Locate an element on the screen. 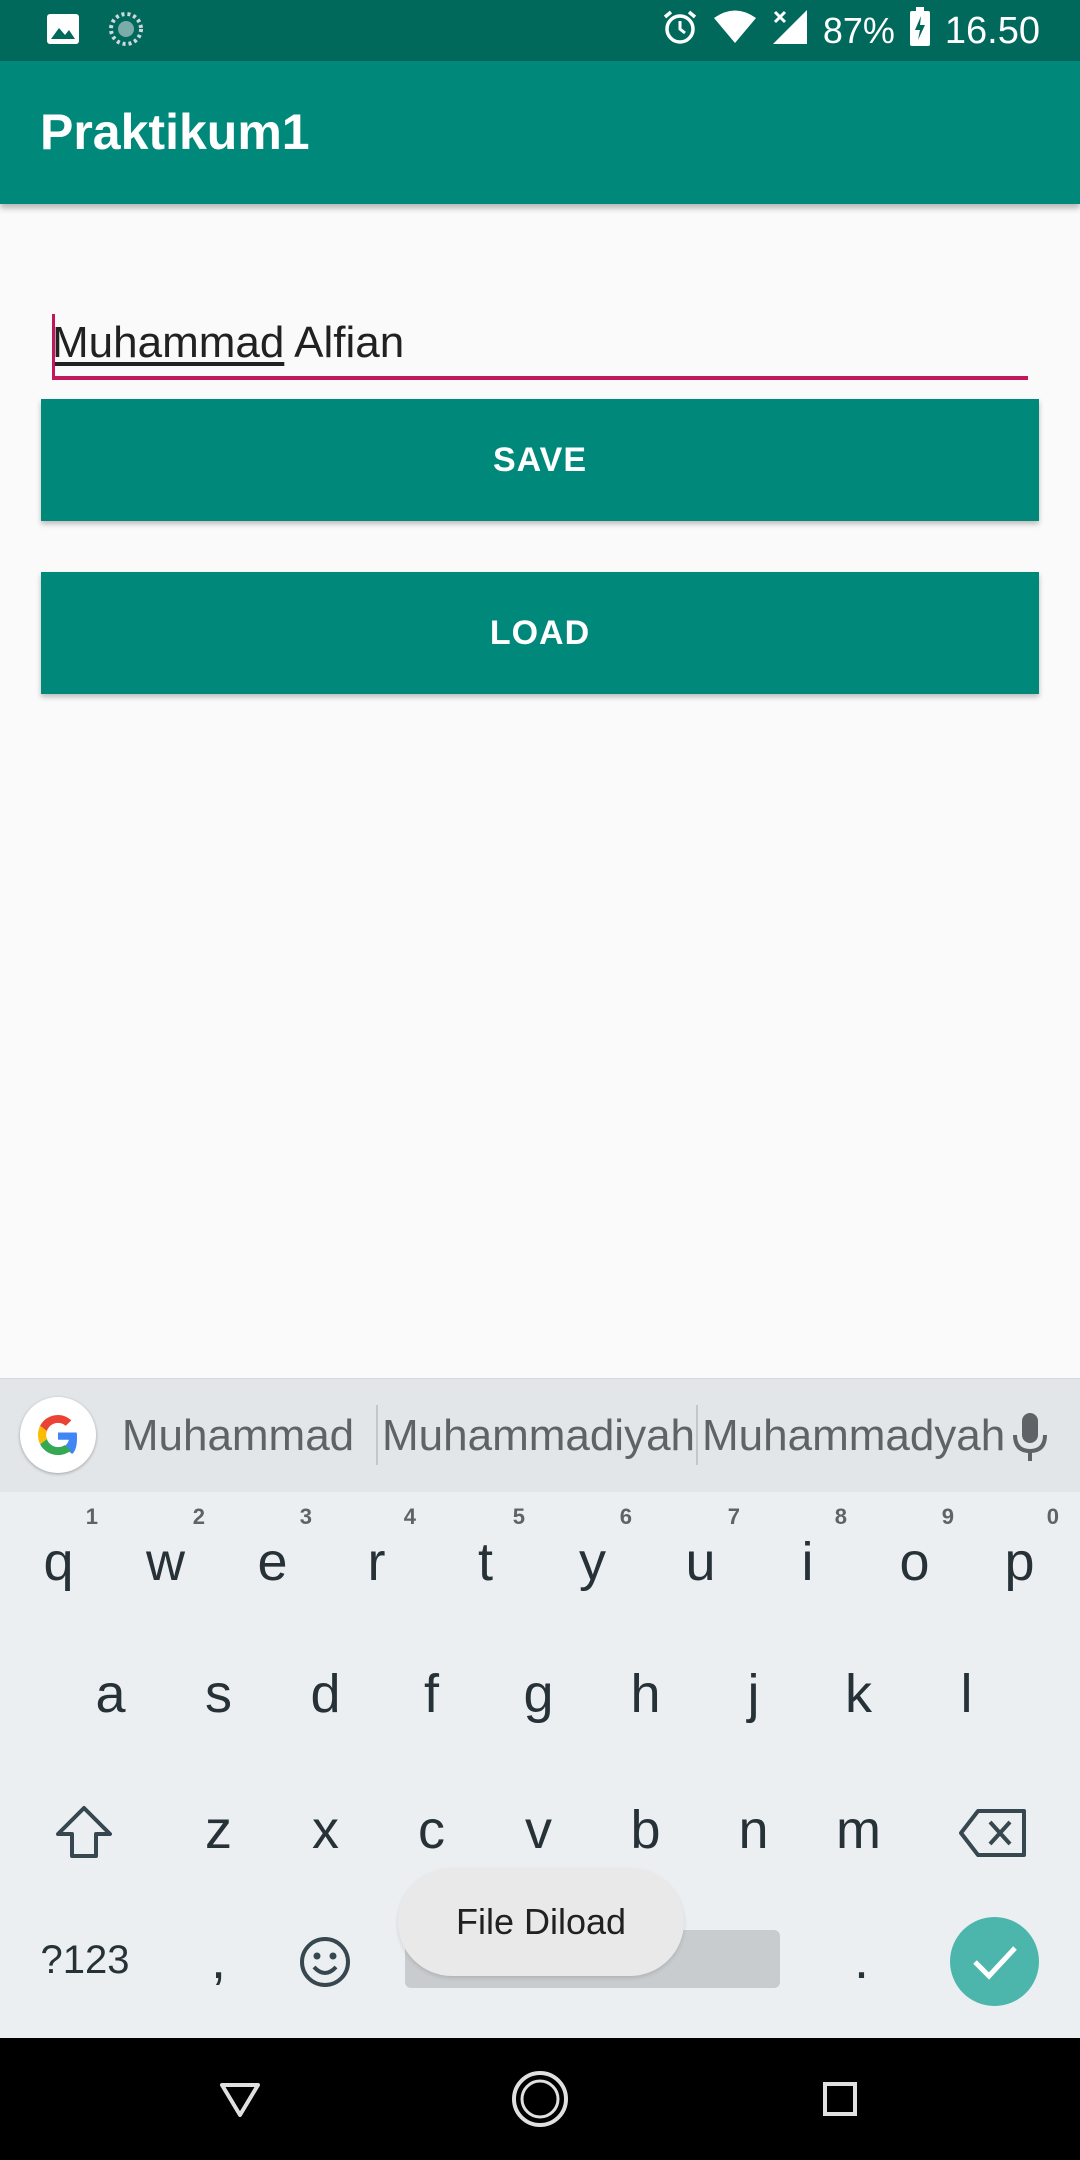  key-z: z is located at coordinates (218, 1830).